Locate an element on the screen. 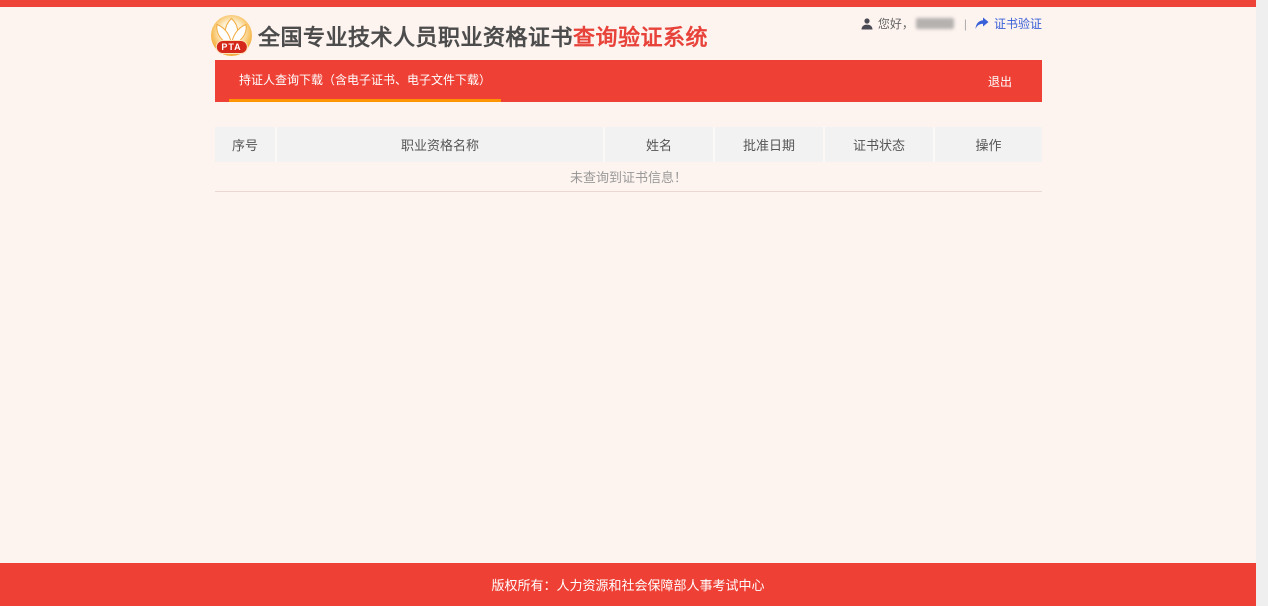 This screenshot has height=606, width=1268. copyright-text: 版权所有：人力资源和社会保障部人事考试中心 is located at coordinates (628, 585).